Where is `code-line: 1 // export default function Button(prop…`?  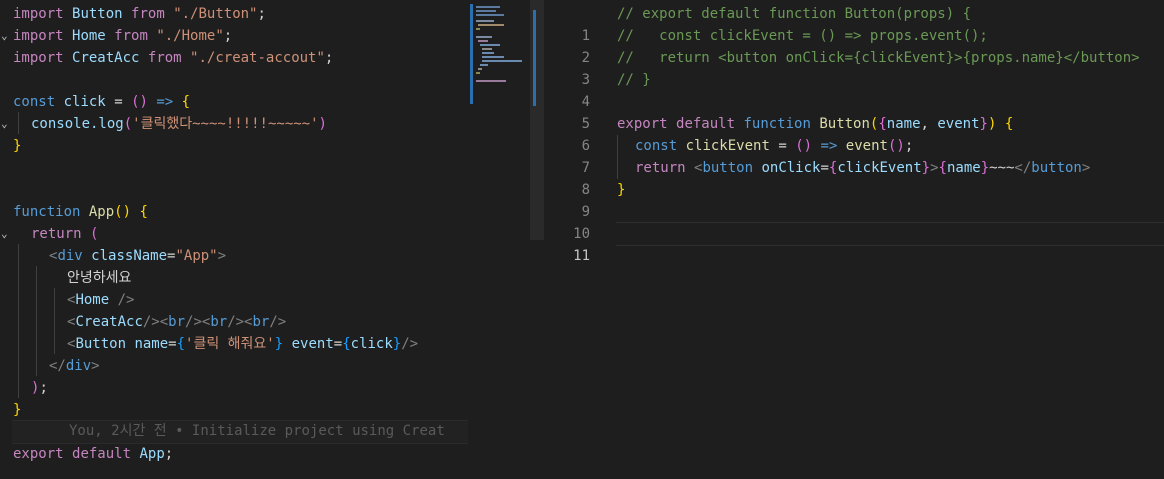
code-line: 1 // export default function Button(prop… is located at coordinates (854, 23).